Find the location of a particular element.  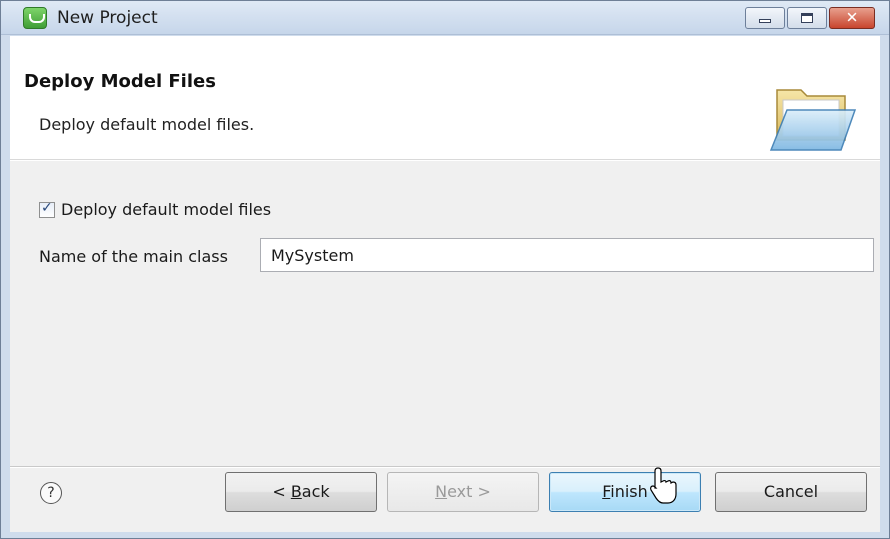

minimize-button is located at coordinates (765, 18).